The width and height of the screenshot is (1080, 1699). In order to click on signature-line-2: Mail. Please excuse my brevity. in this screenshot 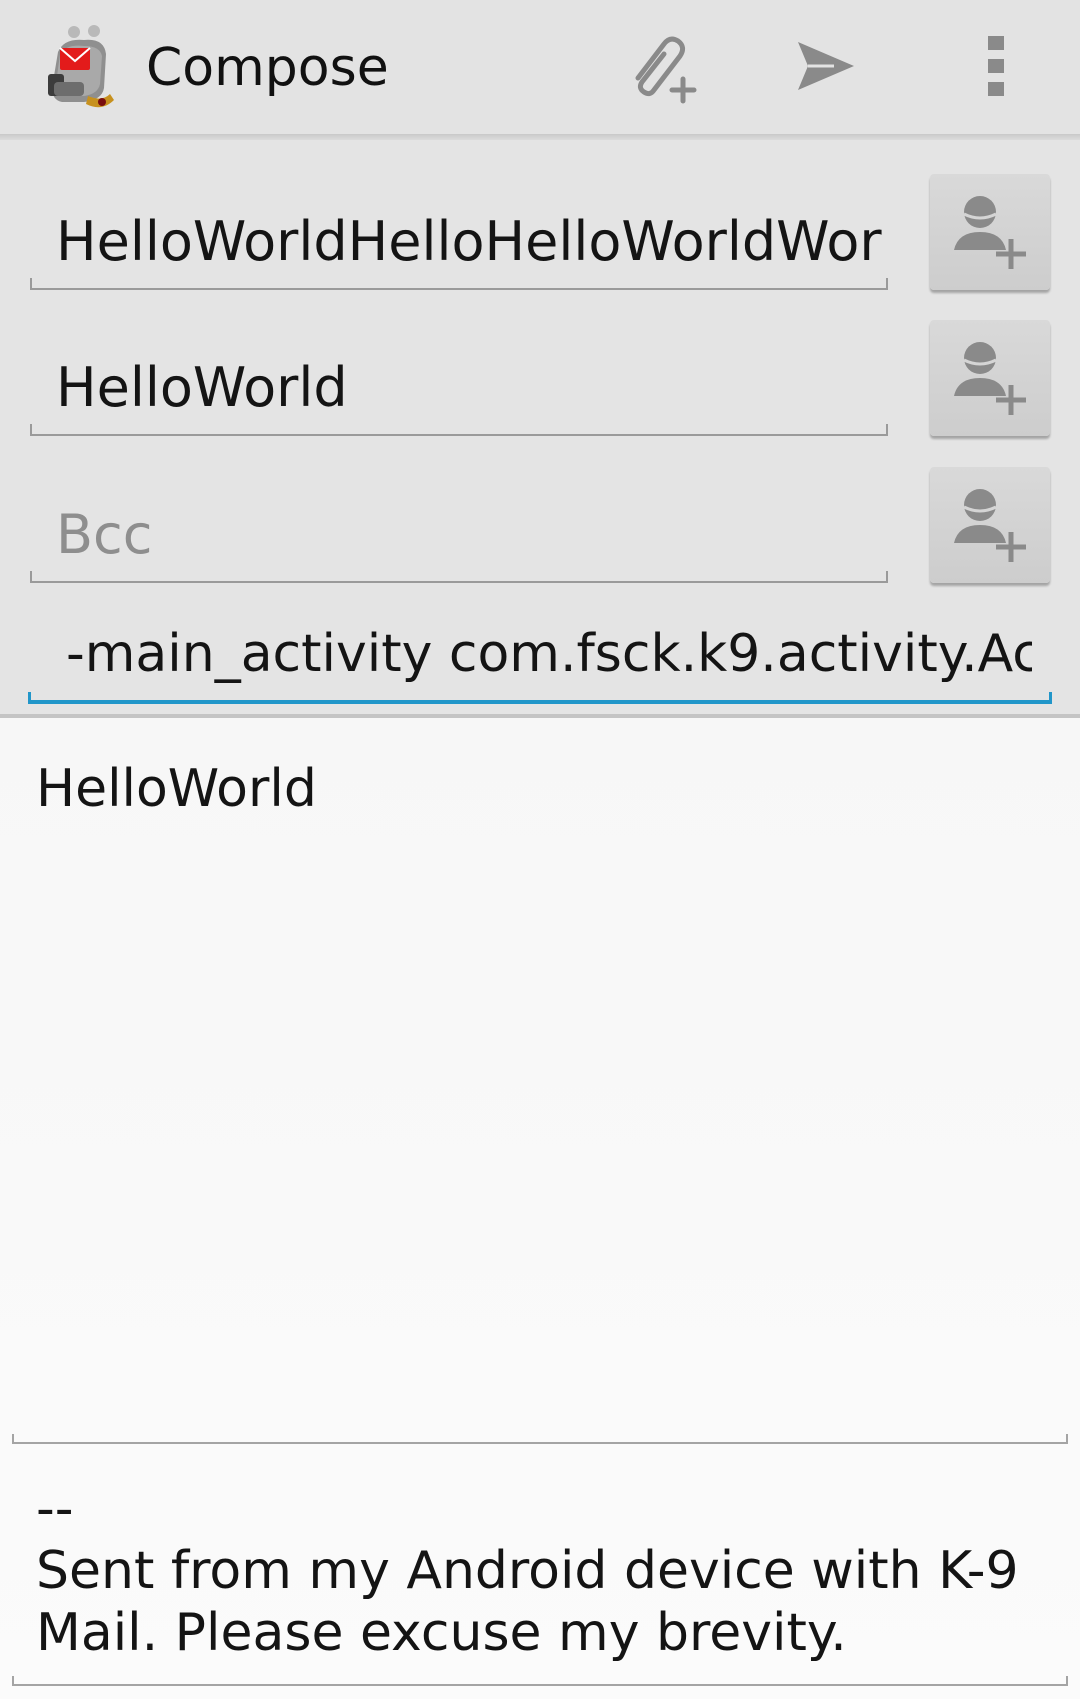, I will do `click(441, 1633)`.